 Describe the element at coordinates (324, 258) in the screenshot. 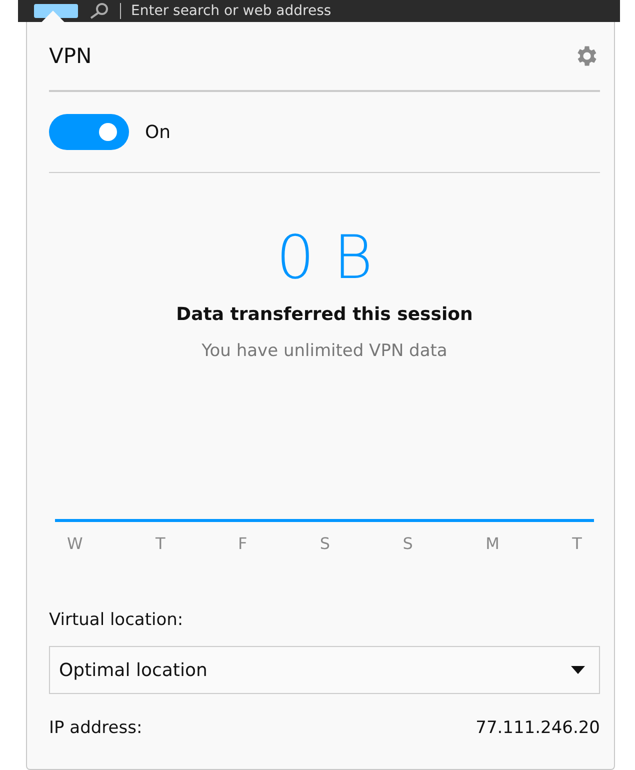

I see `data-amount: 0 B` at that location.